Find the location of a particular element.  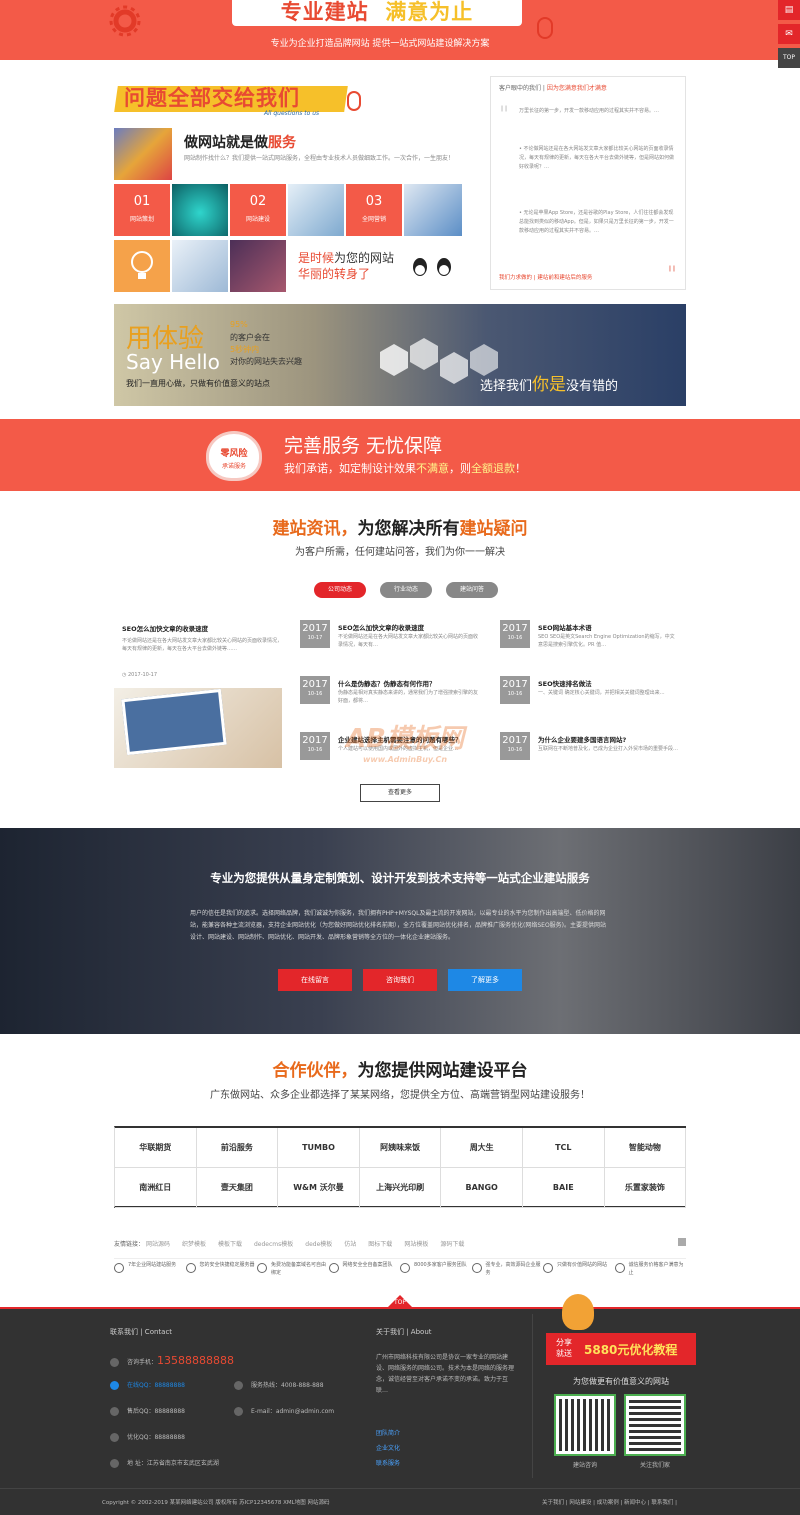

about-link: 企业文化 is located at coordinates (388, 1447).